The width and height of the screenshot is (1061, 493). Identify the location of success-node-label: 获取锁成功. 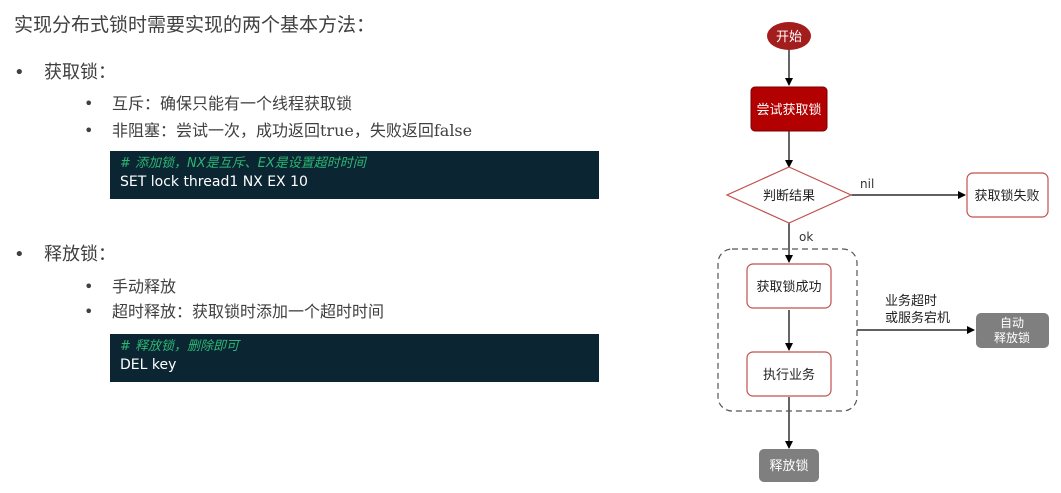
(788, 287).